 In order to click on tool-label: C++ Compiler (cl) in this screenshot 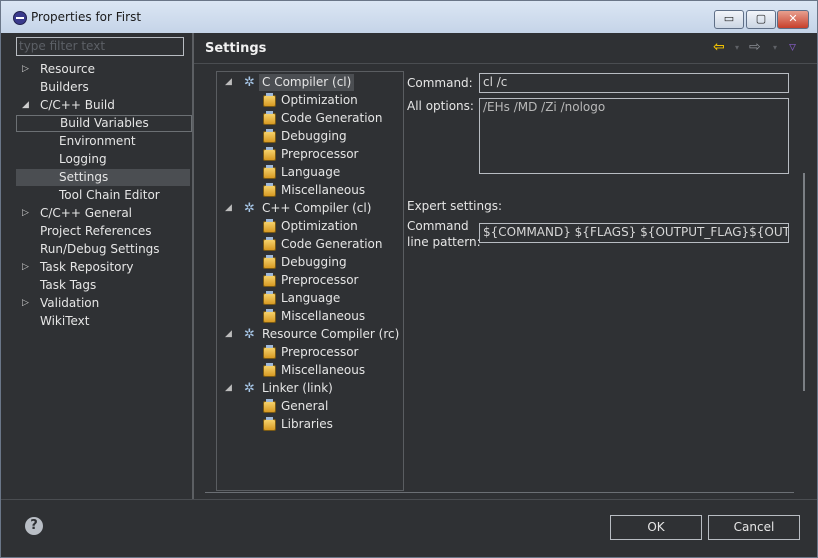, I will do `click(317, 208)`.